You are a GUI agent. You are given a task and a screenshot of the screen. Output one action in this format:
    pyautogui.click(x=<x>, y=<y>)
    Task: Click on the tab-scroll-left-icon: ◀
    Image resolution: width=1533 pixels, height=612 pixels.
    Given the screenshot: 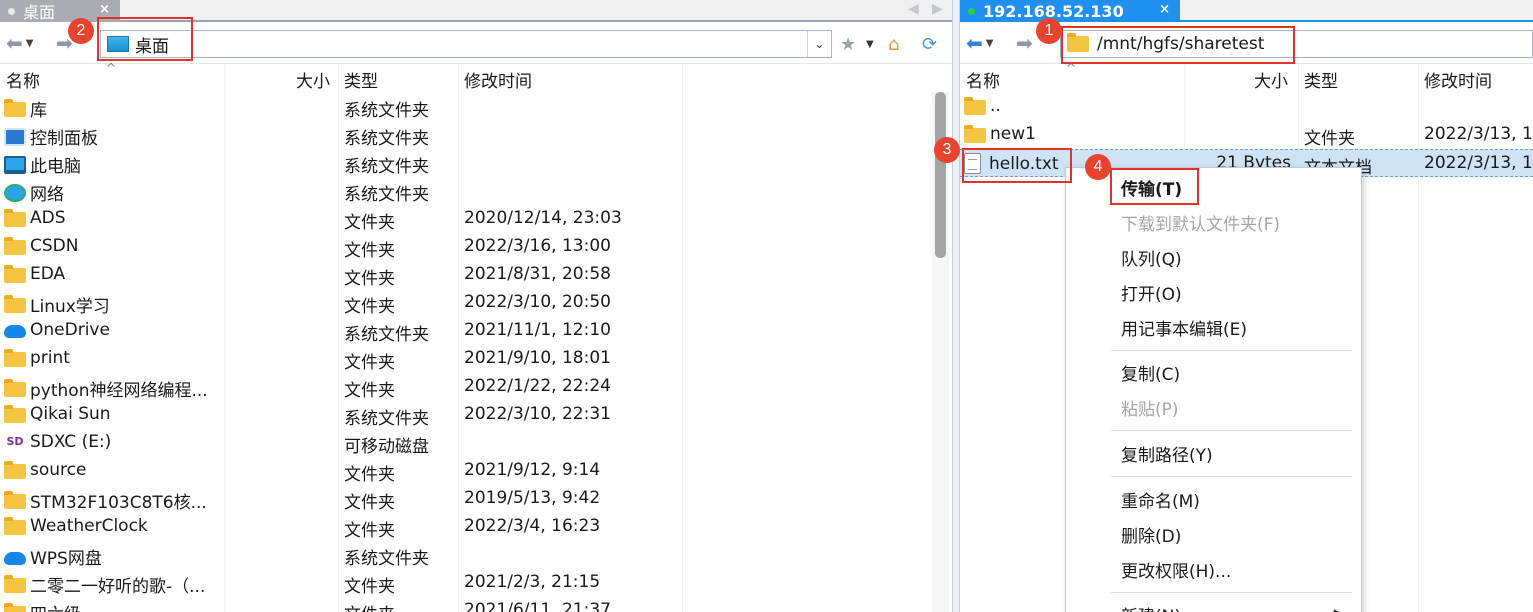 What is the action you would take?
    pyautogui.click(x=913, y=9)
    